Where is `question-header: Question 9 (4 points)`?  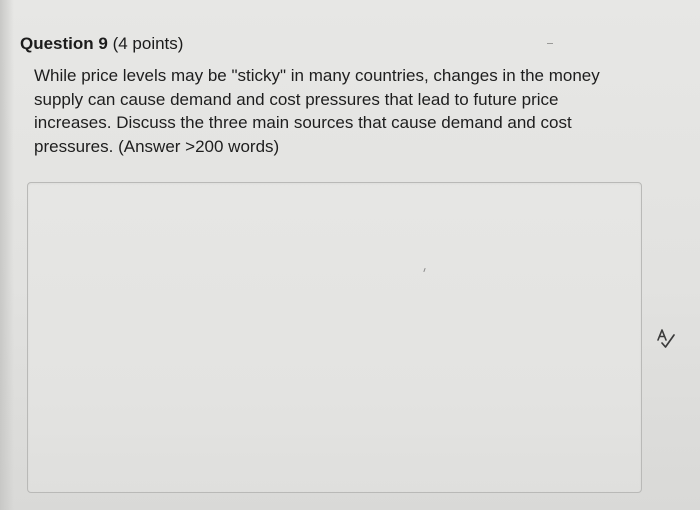 question-header: Question 9 (4 points) is located at coordinates (101, 44).